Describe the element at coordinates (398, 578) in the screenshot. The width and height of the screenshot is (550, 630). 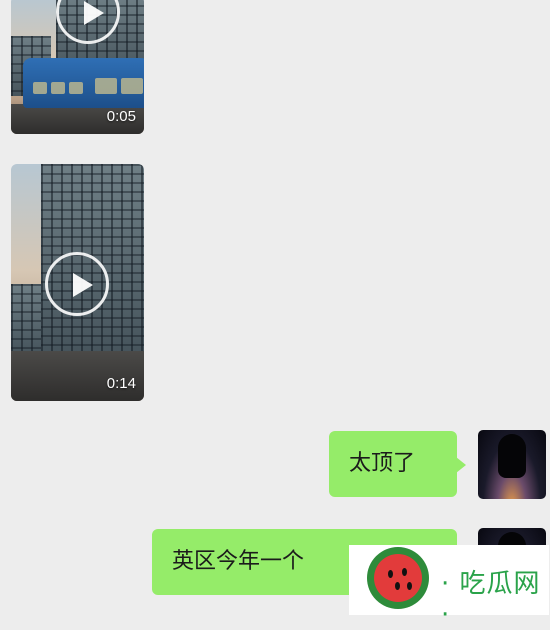
I see `watermelon-icon` at that location.